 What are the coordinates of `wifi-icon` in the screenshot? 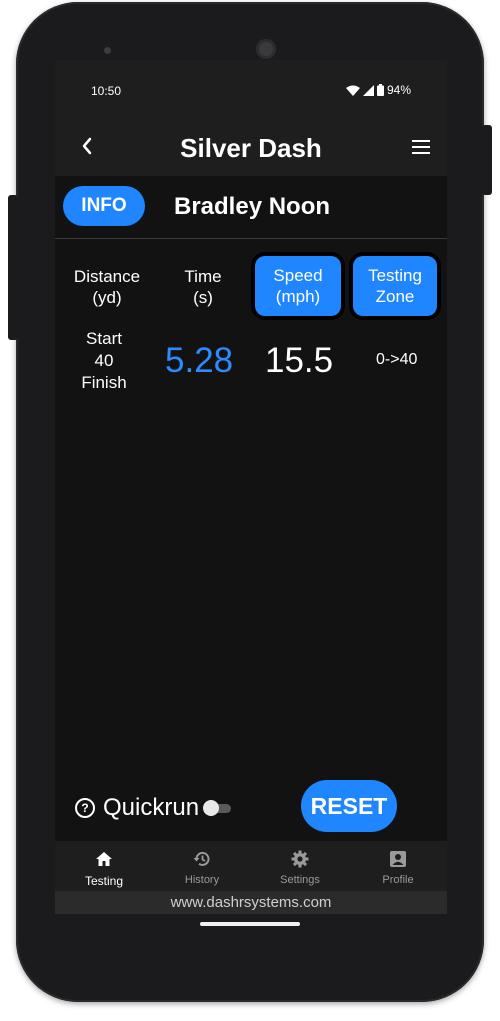 It's located at (352, 90).